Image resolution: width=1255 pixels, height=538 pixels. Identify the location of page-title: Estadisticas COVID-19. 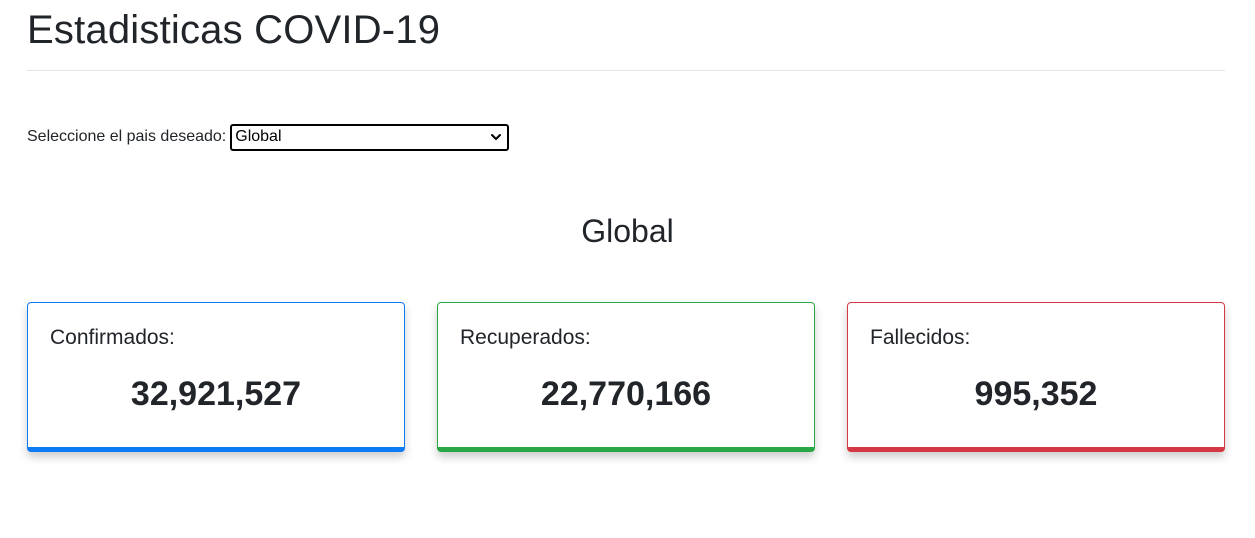
(234, 30).